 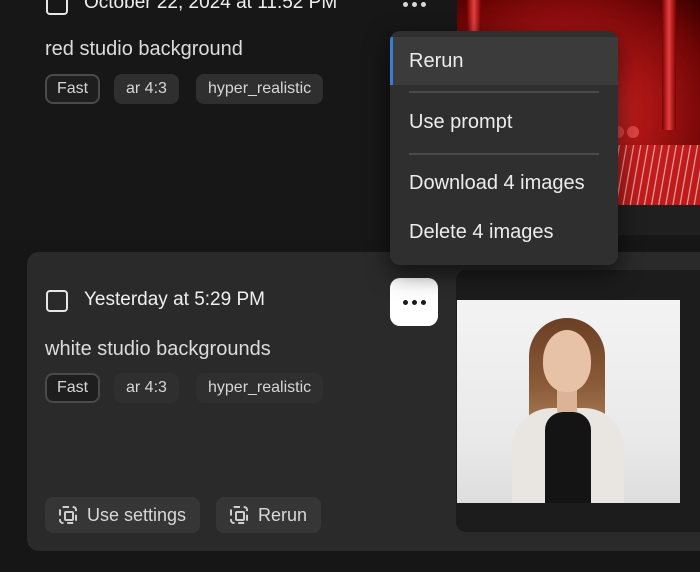 I want to click on prompt-text: white studio backgrounds, so click(x=158, y=349).